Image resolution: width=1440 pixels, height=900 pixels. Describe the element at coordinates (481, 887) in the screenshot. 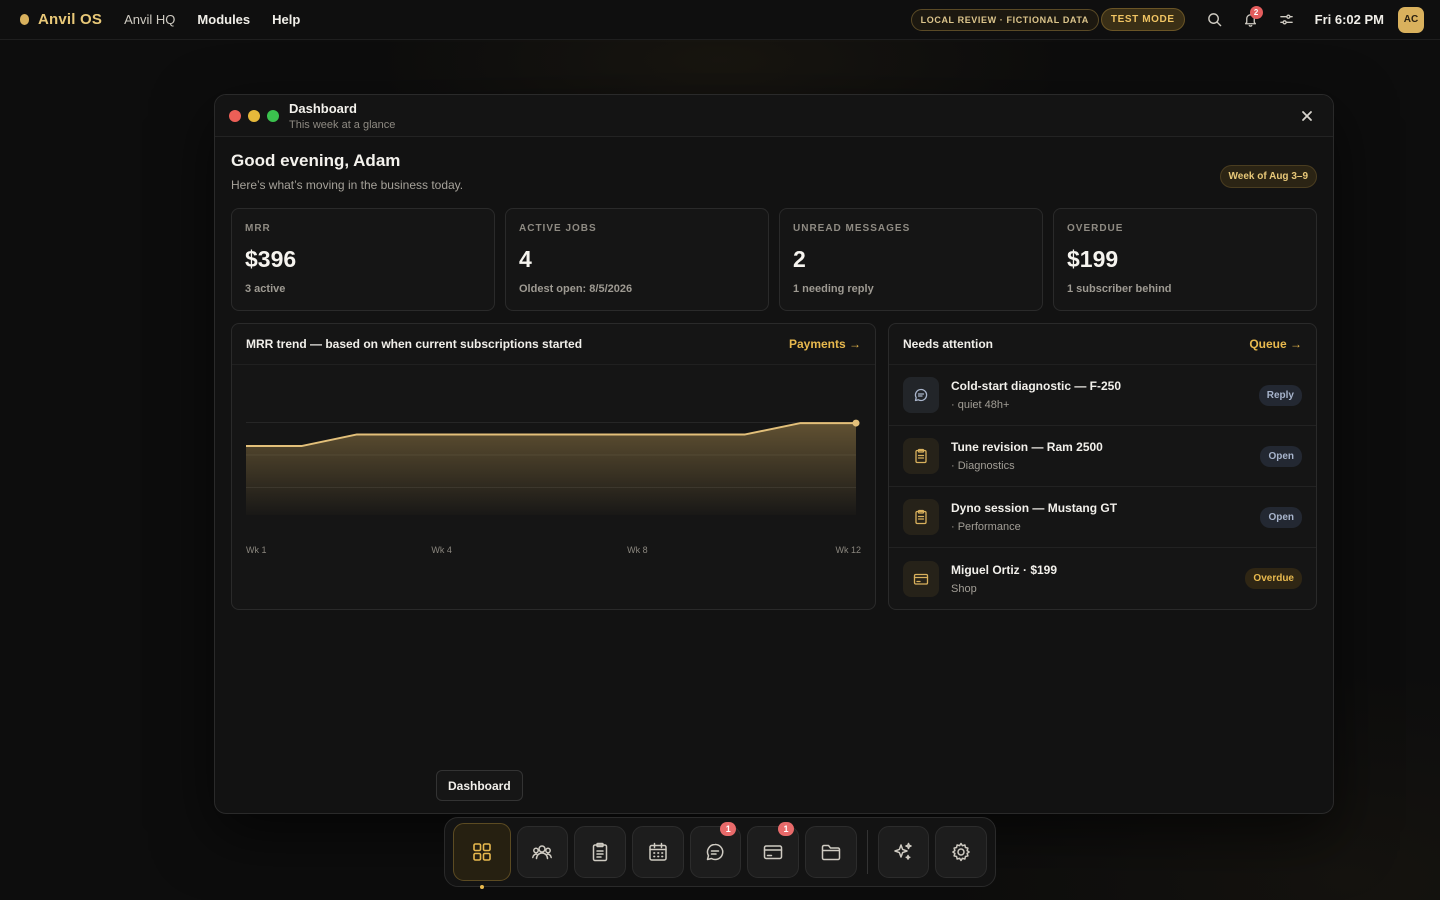

I see `active-indicator` at that location.